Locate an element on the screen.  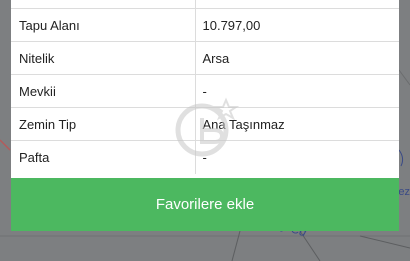
table-row: Tapu Alanı 10.797,00 is located at coordinates (205, 25).